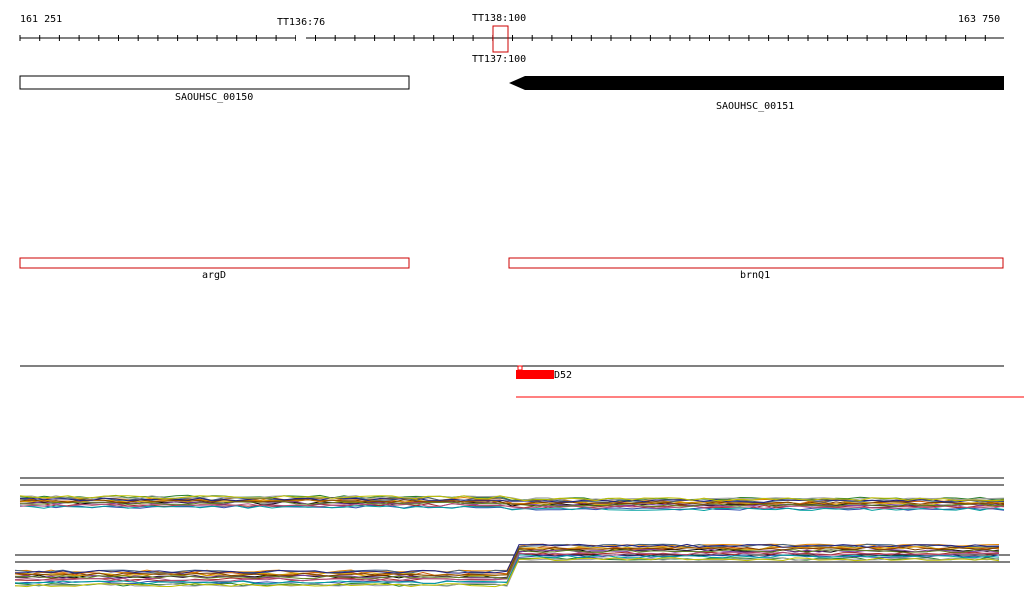 The height and width of the screenshot is (614, 1024). I want to click on gene-label-saouhsc-00150: SAOUHSC_00150, so click(214, 97).